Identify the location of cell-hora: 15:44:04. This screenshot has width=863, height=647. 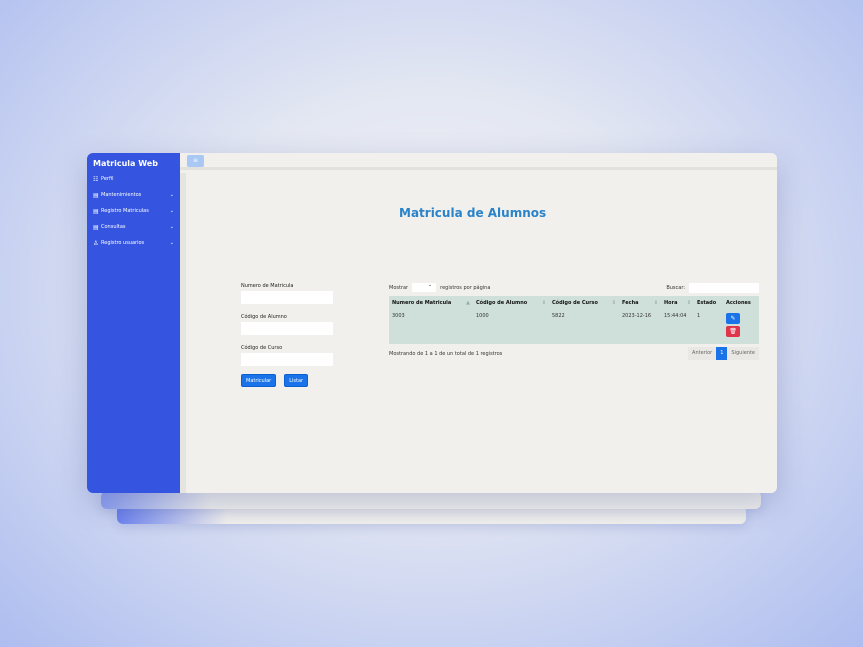
(677, 326).